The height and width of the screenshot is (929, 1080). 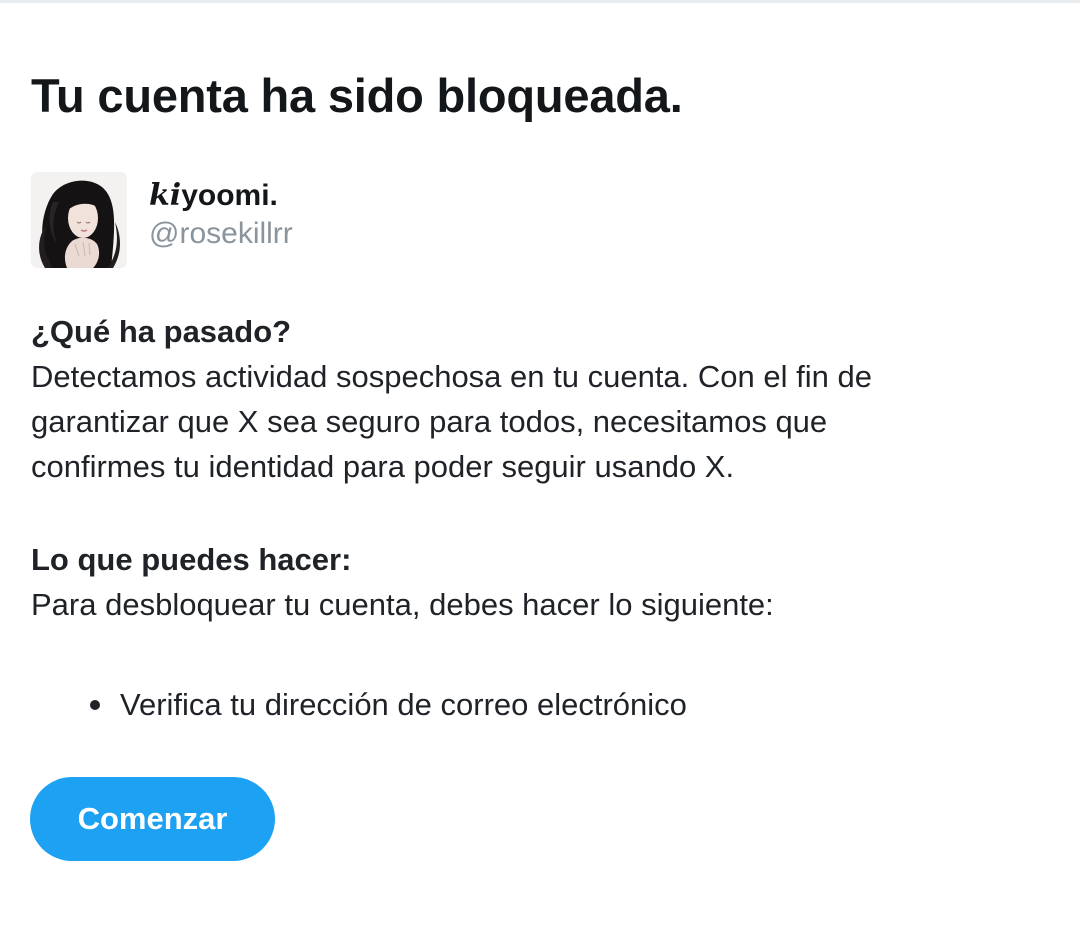 I want to click on profile-photo-avatar-icon, so click(x=79, y=220).